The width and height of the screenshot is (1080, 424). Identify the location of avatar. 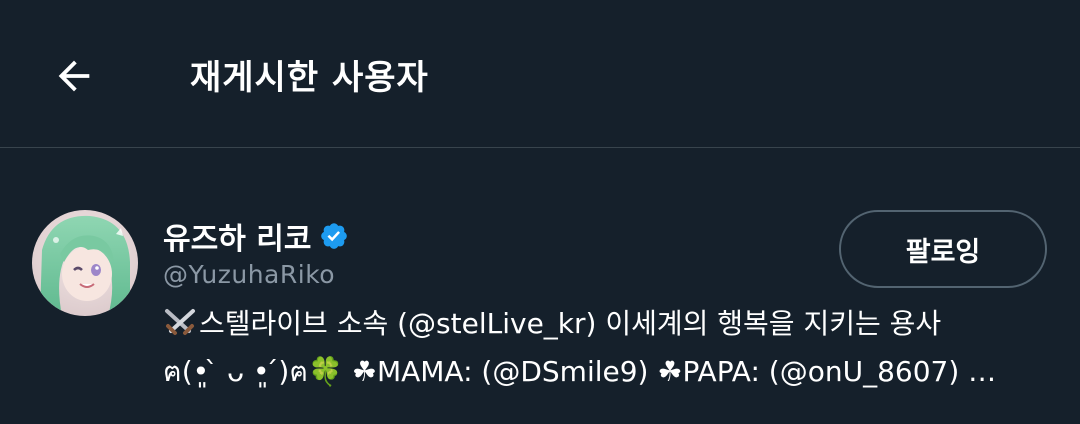
(85, 263).